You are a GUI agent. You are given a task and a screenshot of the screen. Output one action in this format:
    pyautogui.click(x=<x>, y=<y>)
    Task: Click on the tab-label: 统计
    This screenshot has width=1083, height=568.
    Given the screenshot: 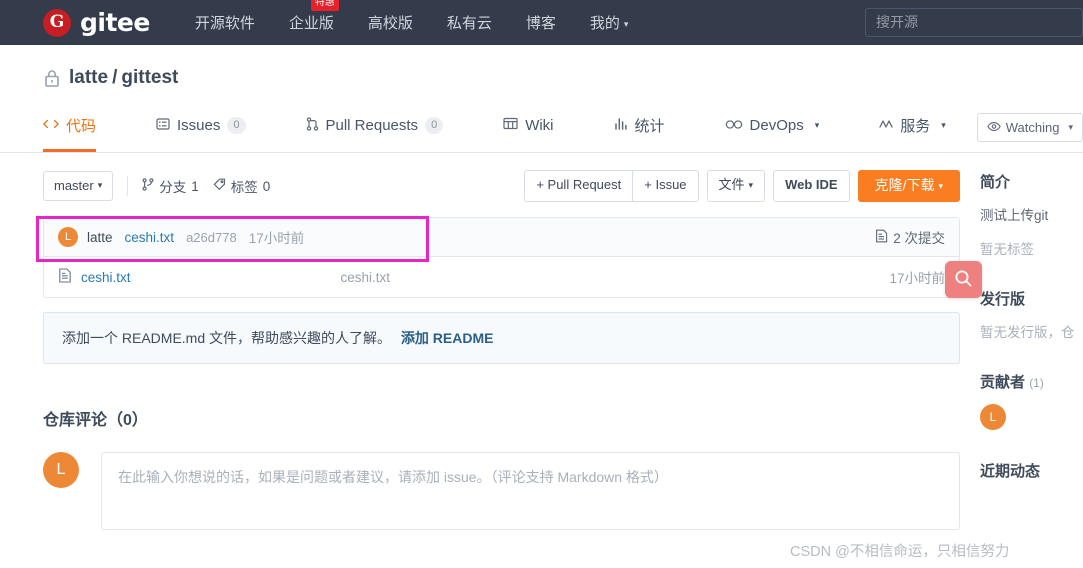 What is the action you would take?
    pyautogui.click(x=649, y=126)
    